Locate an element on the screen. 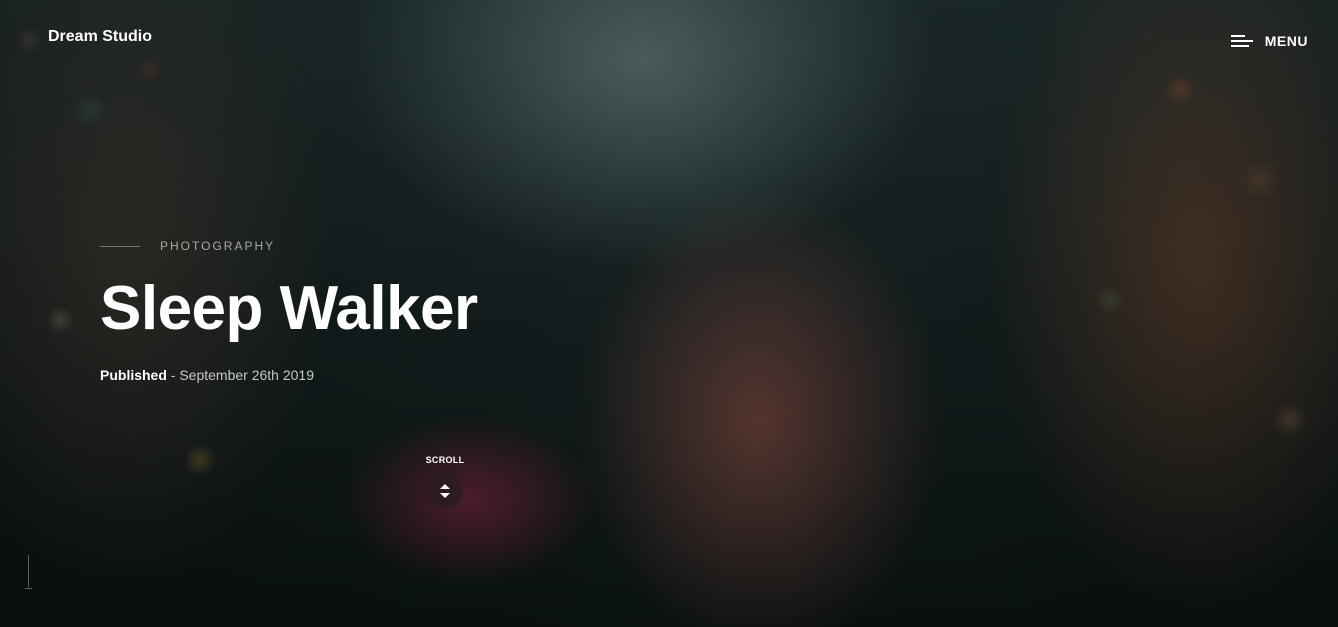 The height and width of the screenshot is (627, 1338). category-label: PHOTOGRAPHY is located at coordinates (217, 246).